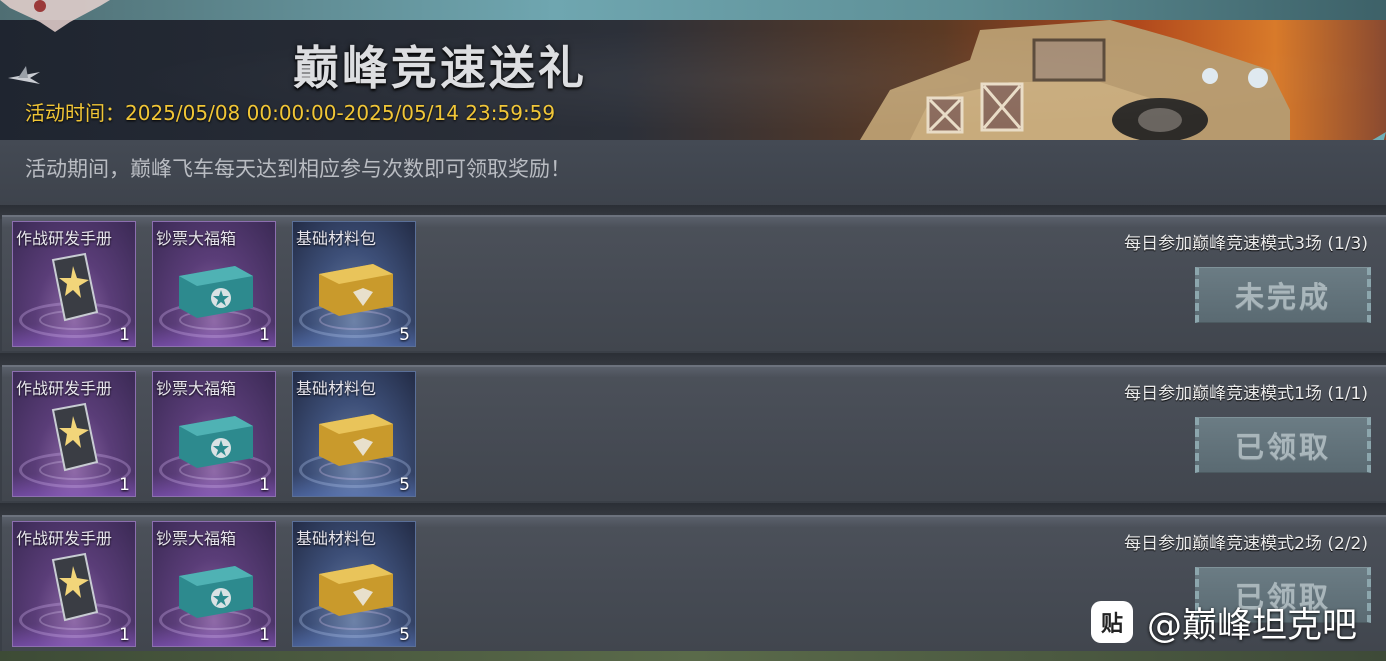 The image size is (1386, 661). I want to click on humvee-illustration, so click(1075, 80).